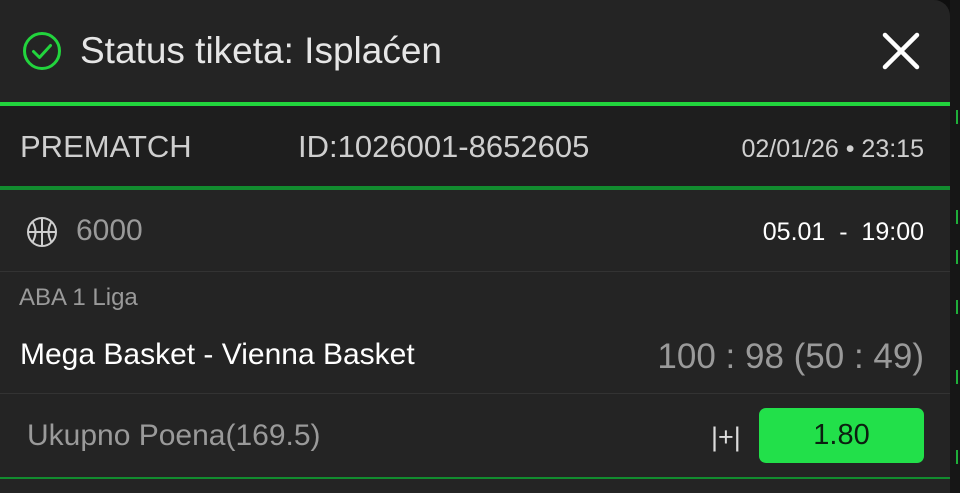  What do you see at coordinates (174, 435) in the screenshot?
I see `bet-market: Ukupno Poena(169.5)` at bounding box center [174, 435].